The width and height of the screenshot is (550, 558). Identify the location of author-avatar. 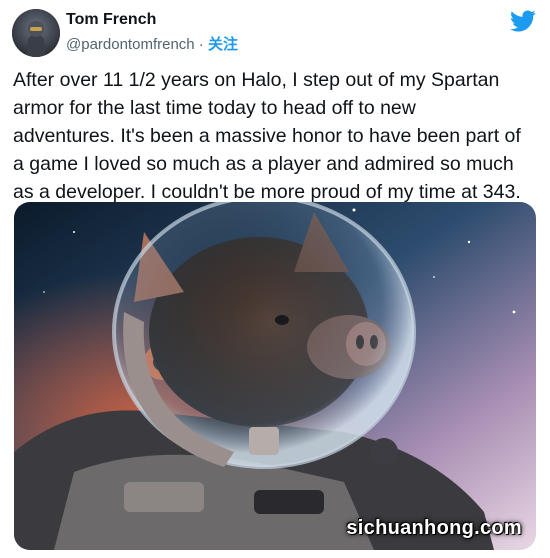
(36, 33).